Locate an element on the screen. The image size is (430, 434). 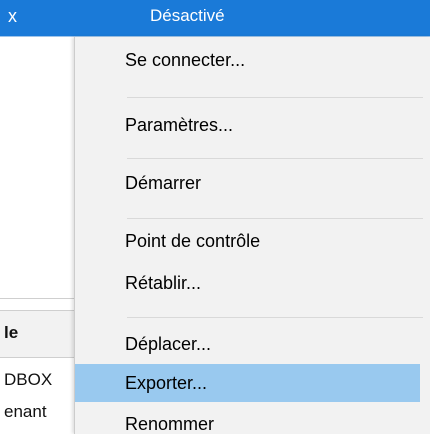
column-header-label: le is located at coordinates (11, 332).